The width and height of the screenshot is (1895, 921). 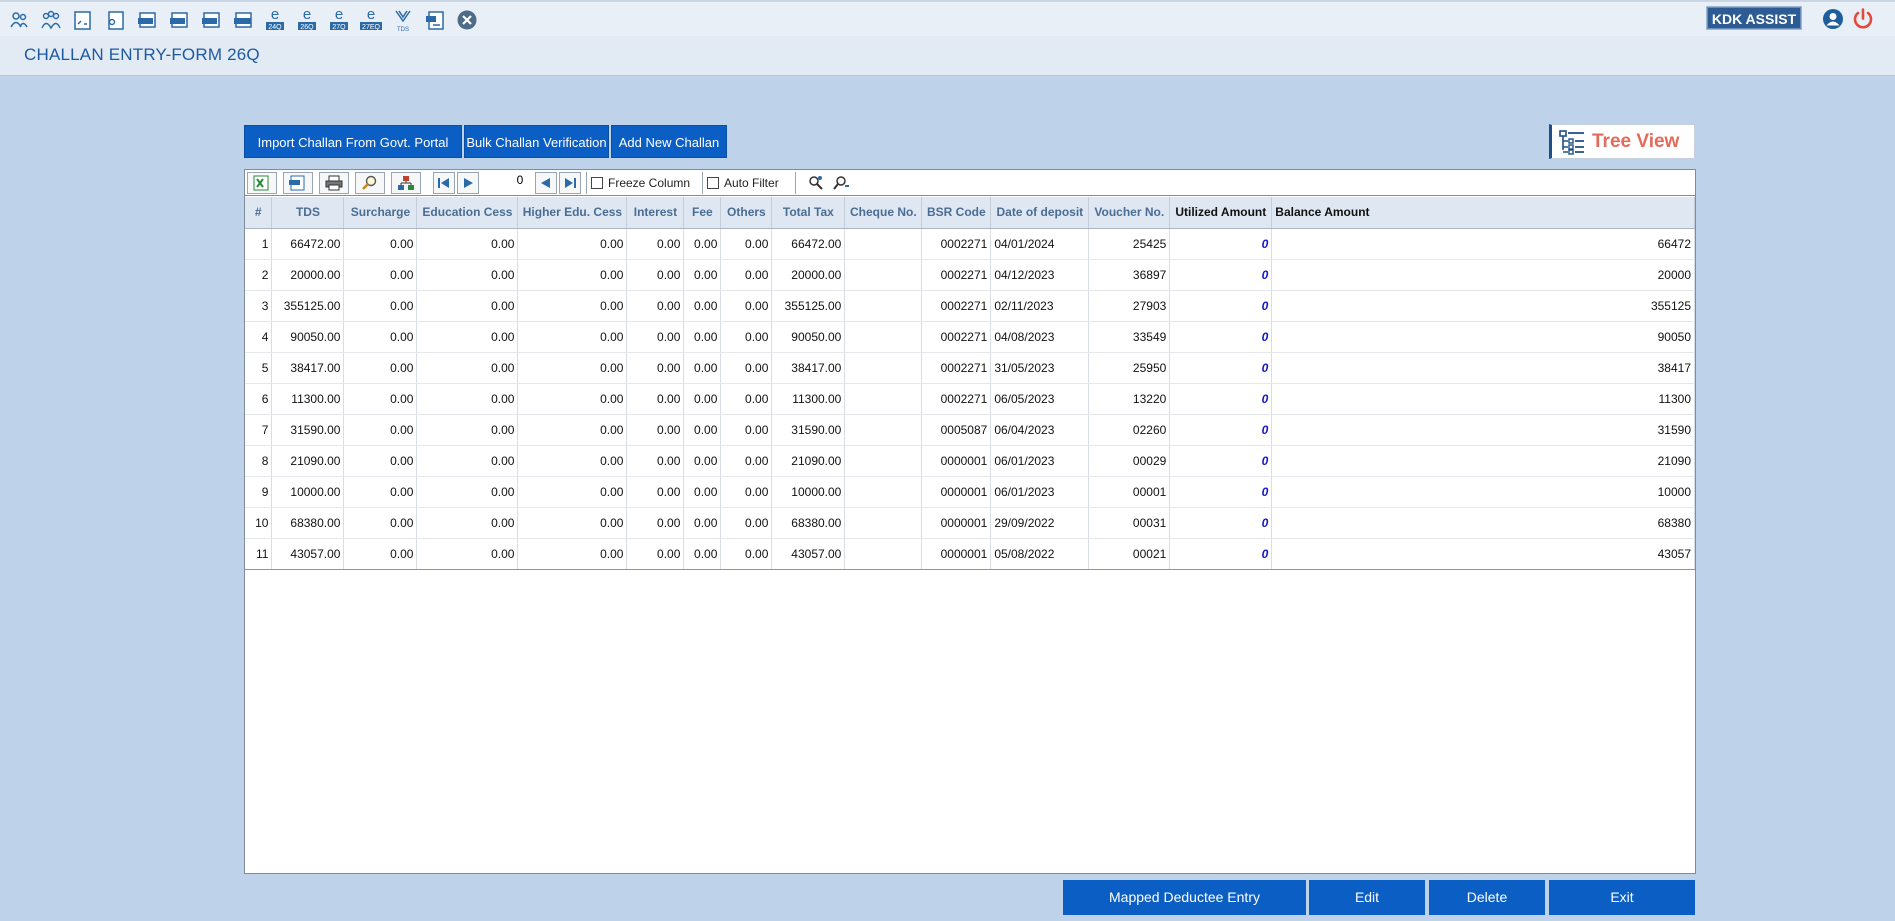 What do you see at coordinates (1129, 213) in the screenshot?
I see `column-header: Voucher No.` at bounding box center [1129, 213].